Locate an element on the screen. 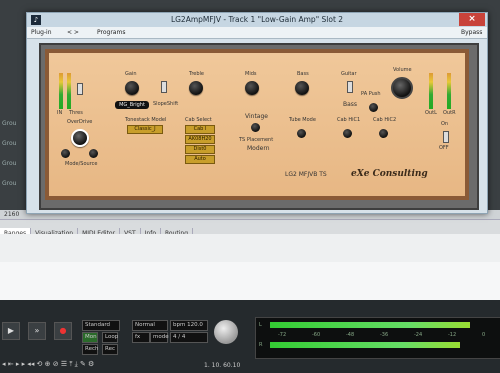 The image size is (500, 373). threshold-slider is located at coordinates (80, 89).